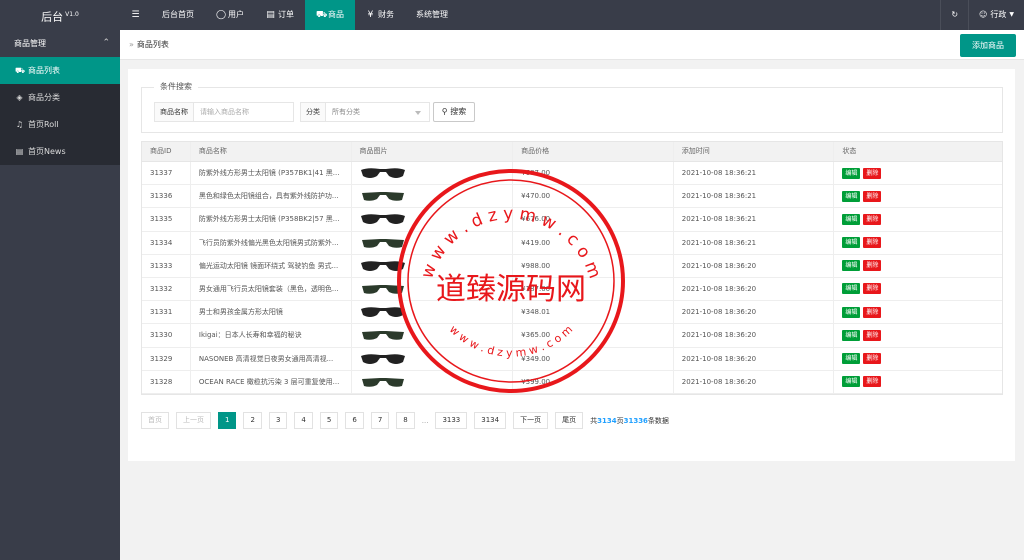 This screenshot has height=560, width=1024. I want to click on sidebar-item-home-roll: ♫ 首页Roll, so click(60, 124).